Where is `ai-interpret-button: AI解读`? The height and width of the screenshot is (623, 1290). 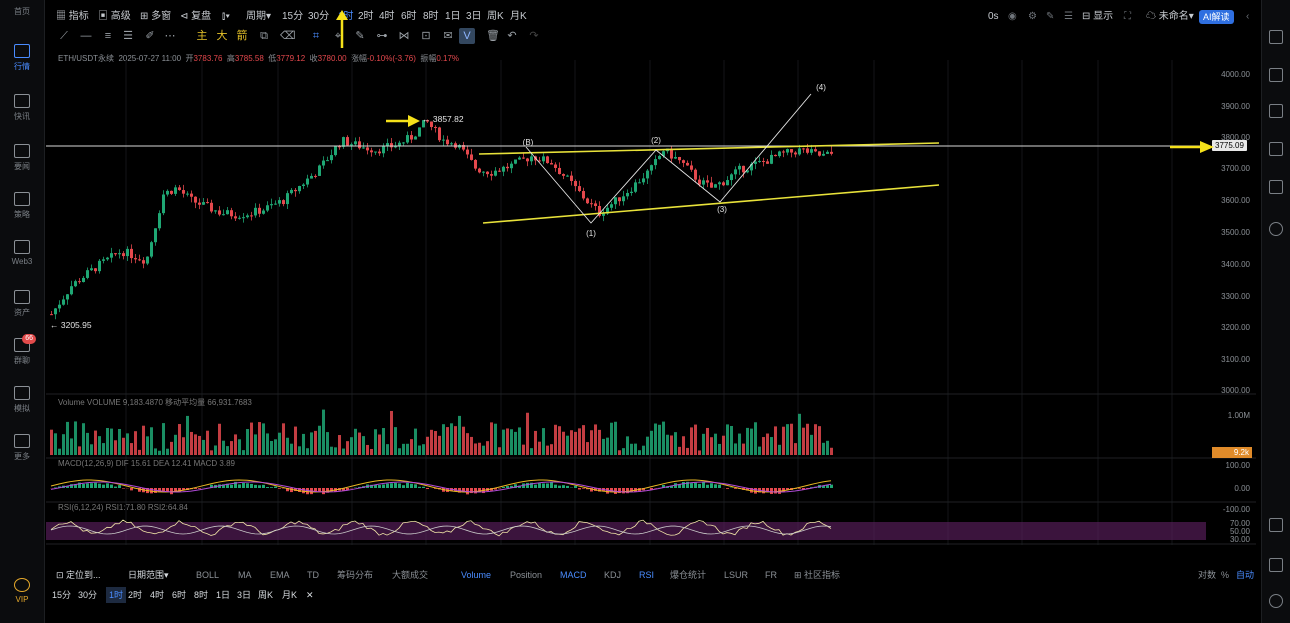 ai-interpret-button: AI解读 is located at coordinates (1216, 17).